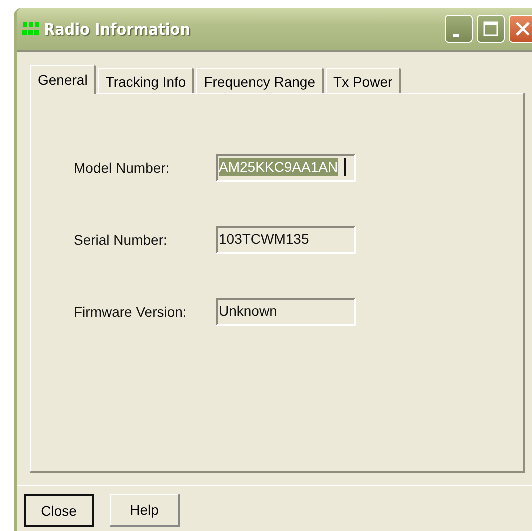 The image size is (532, 531). I want to click on minimize-button, so click(459, 29).